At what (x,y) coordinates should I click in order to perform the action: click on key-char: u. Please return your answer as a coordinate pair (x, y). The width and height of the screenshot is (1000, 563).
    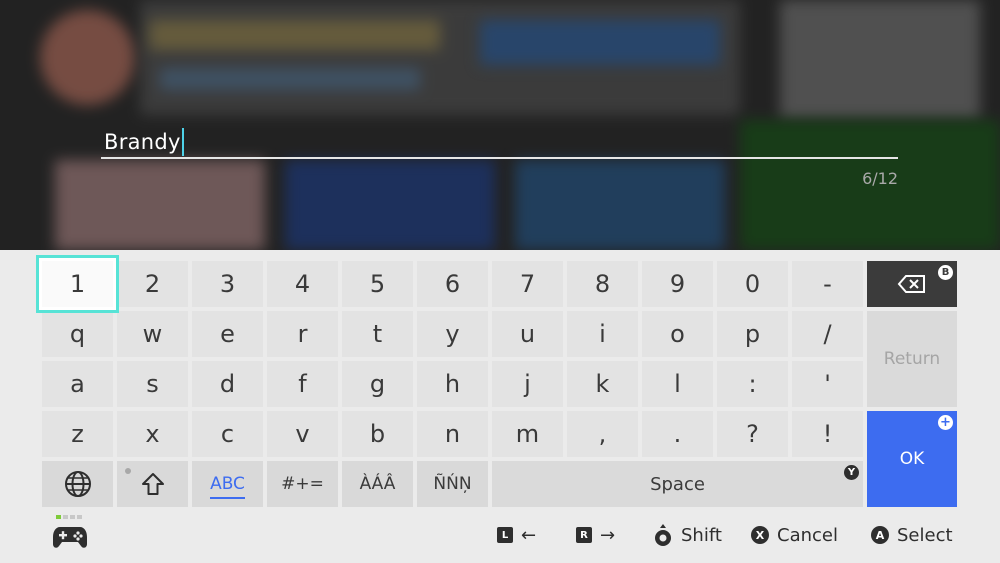
    Looking at the image, I should click on (527, 334).